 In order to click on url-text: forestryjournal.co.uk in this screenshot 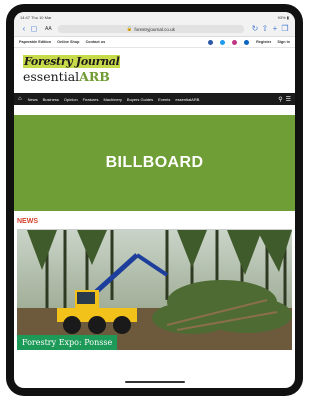, I will do `click(154, 29)`.